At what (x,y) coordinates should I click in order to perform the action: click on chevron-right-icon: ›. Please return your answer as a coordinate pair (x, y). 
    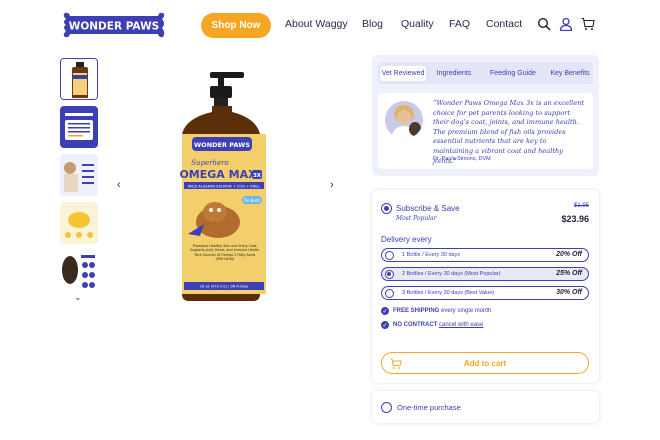
    Looking at the image, I should click on (332, 185).